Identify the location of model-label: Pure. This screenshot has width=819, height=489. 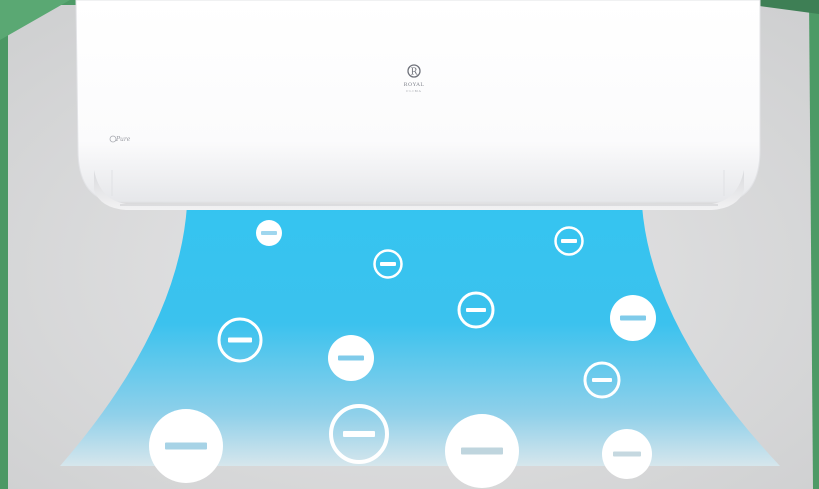
(123, 139).